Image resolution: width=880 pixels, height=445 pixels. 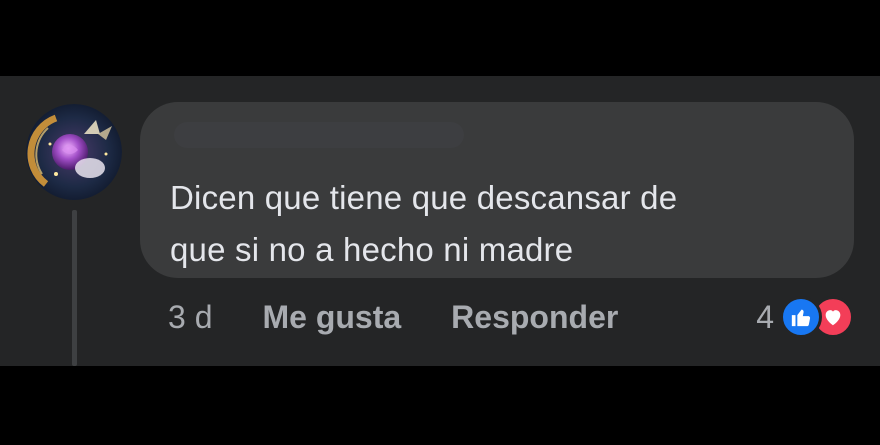 What do you see at coordinates (424, 197) in the screenshot?
I see `comment-line-1: Dicen que tiene que descansar de` at bounding box center [424, 197].